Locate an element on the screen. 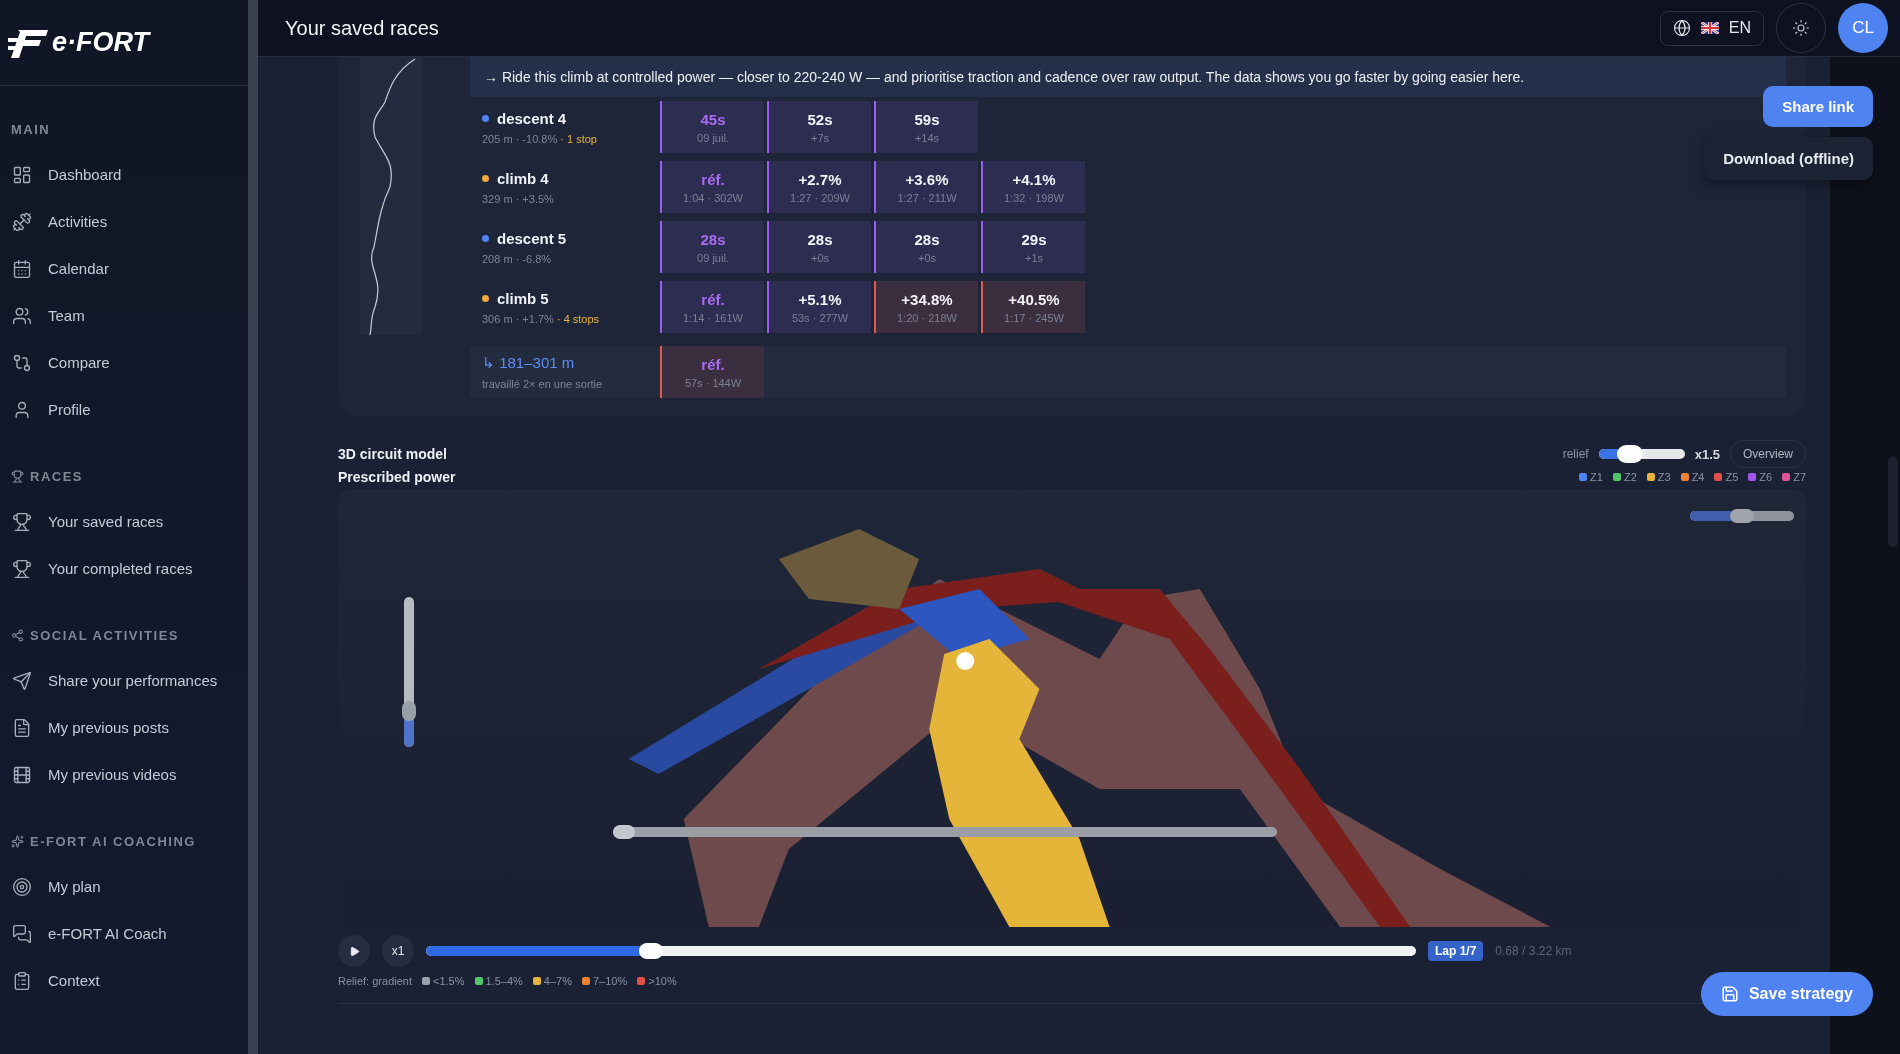 The width and height of the screenshot is (1900, 1054). playback-slider is located at coordinates (921, 951).